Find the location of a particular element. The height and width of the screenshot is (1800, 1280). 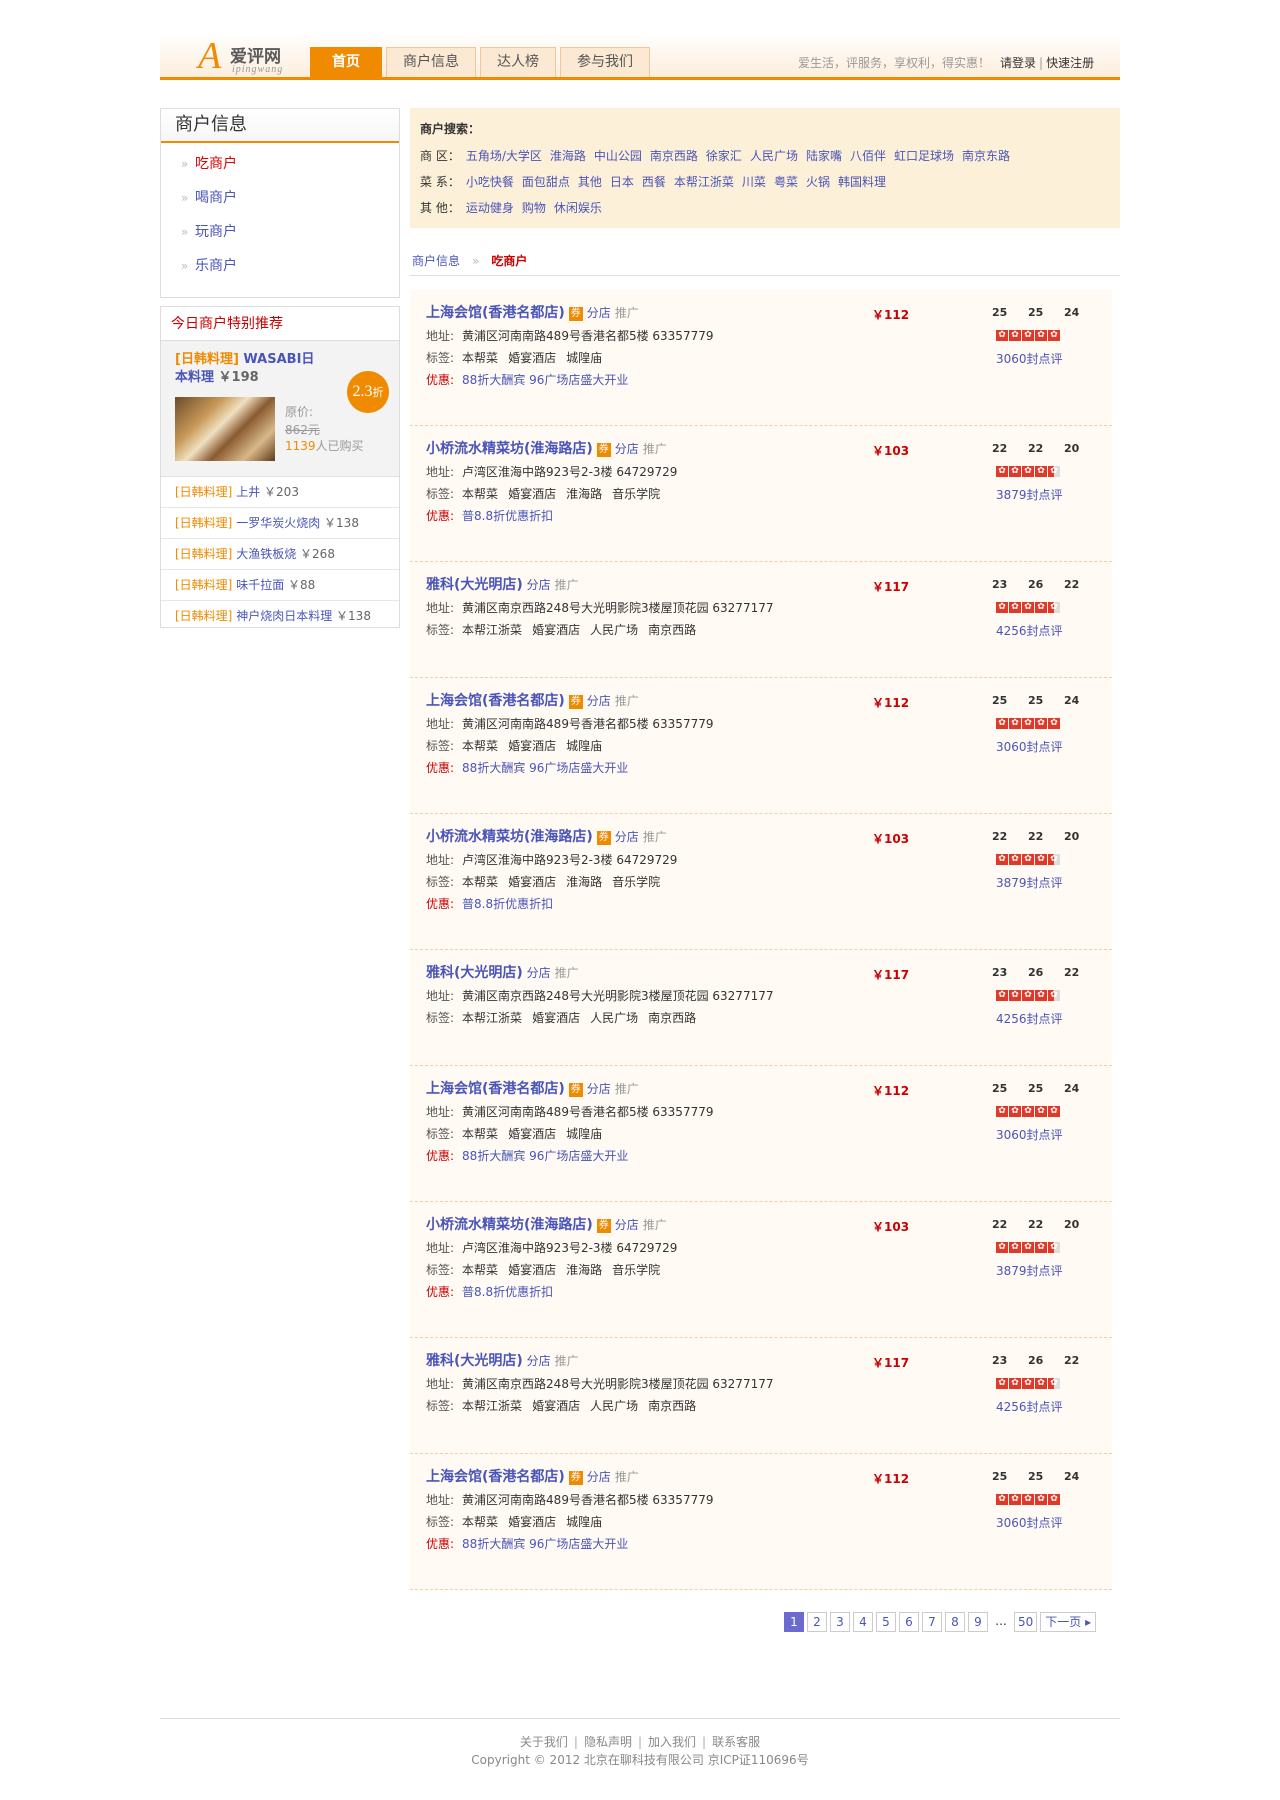

footer-link: 加入我们 is located at coordinates (672, 1742).